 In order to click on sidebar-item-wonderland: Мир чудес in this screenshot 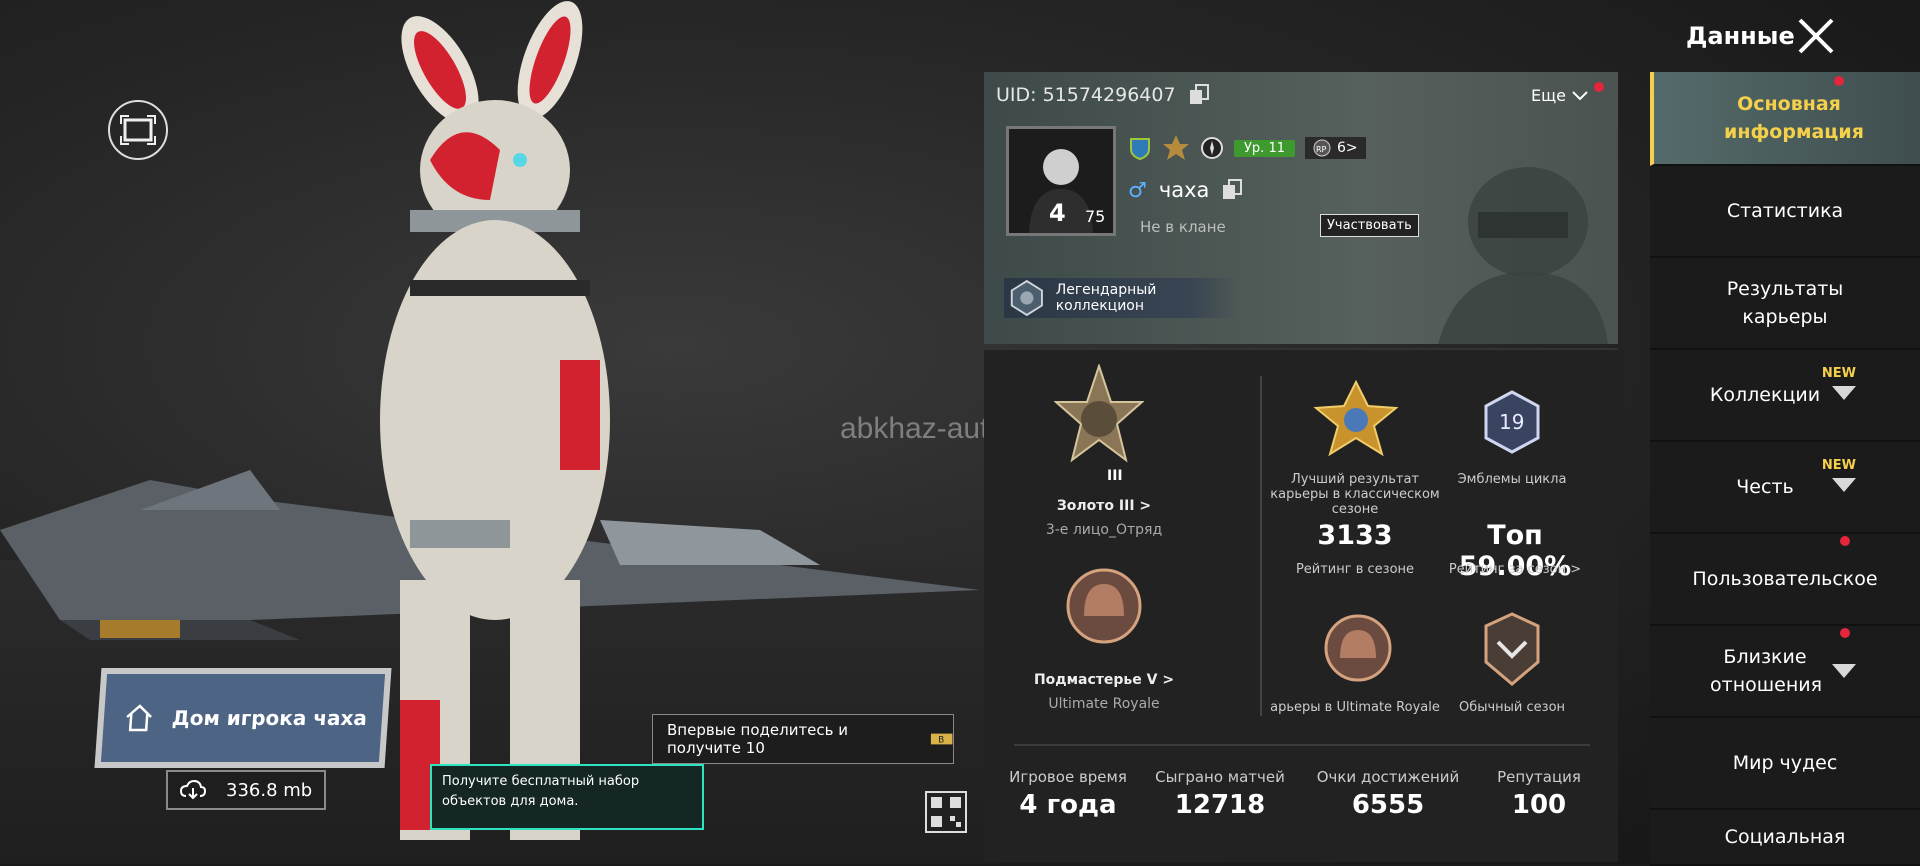, I will do `click(1785, 764)`.